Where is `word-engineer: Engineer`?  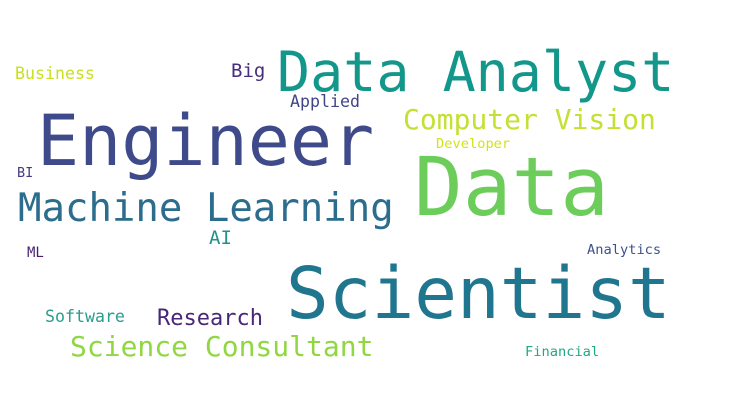
word-engineer: Engineer is located at coordinates (206, 141).